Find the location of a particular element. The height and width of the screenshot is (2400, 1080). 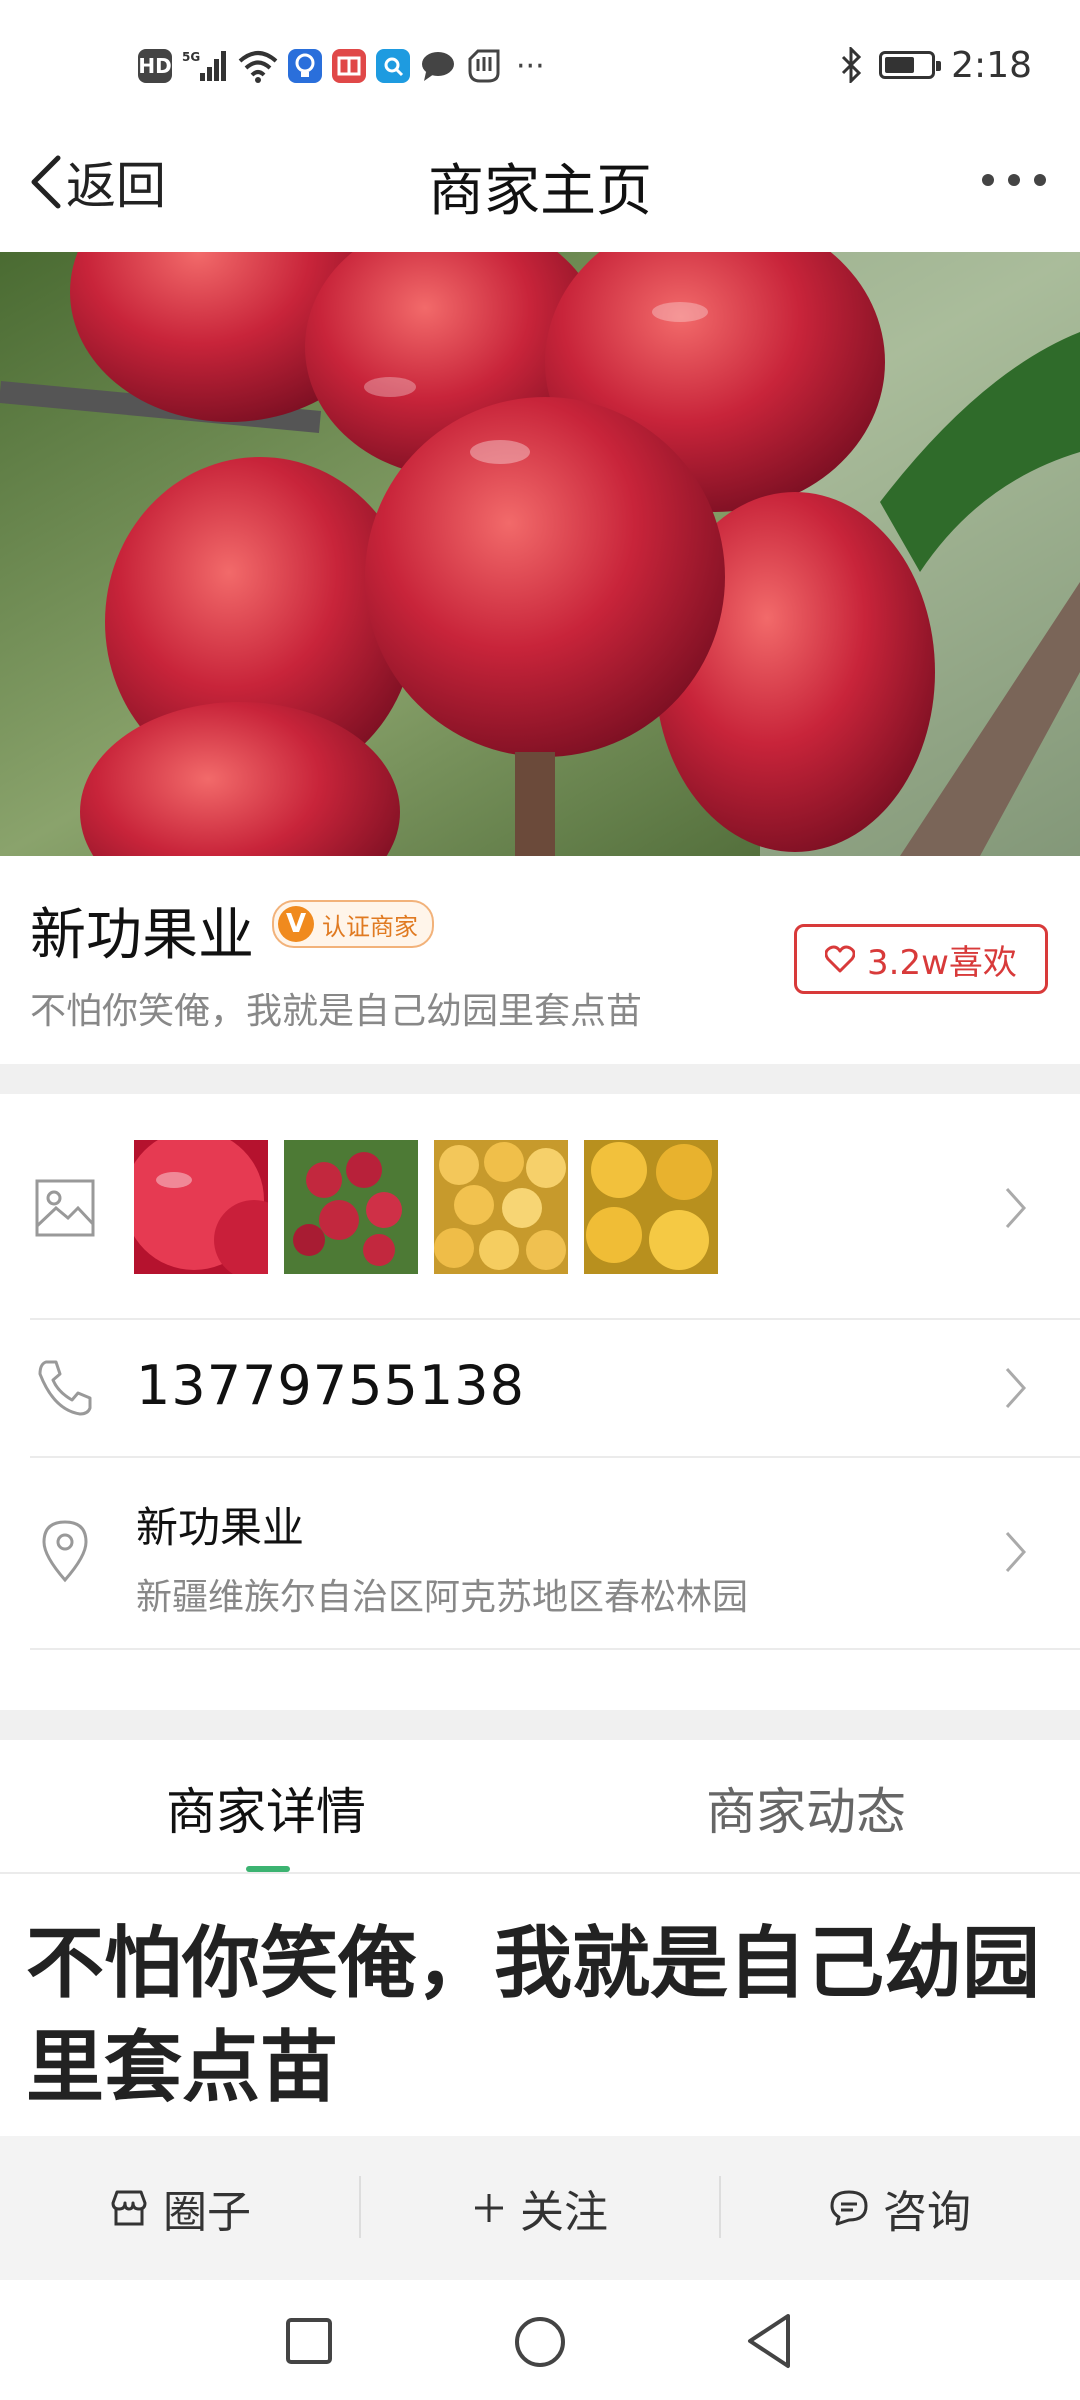

store-icon is located at coordinates (129, 2208).